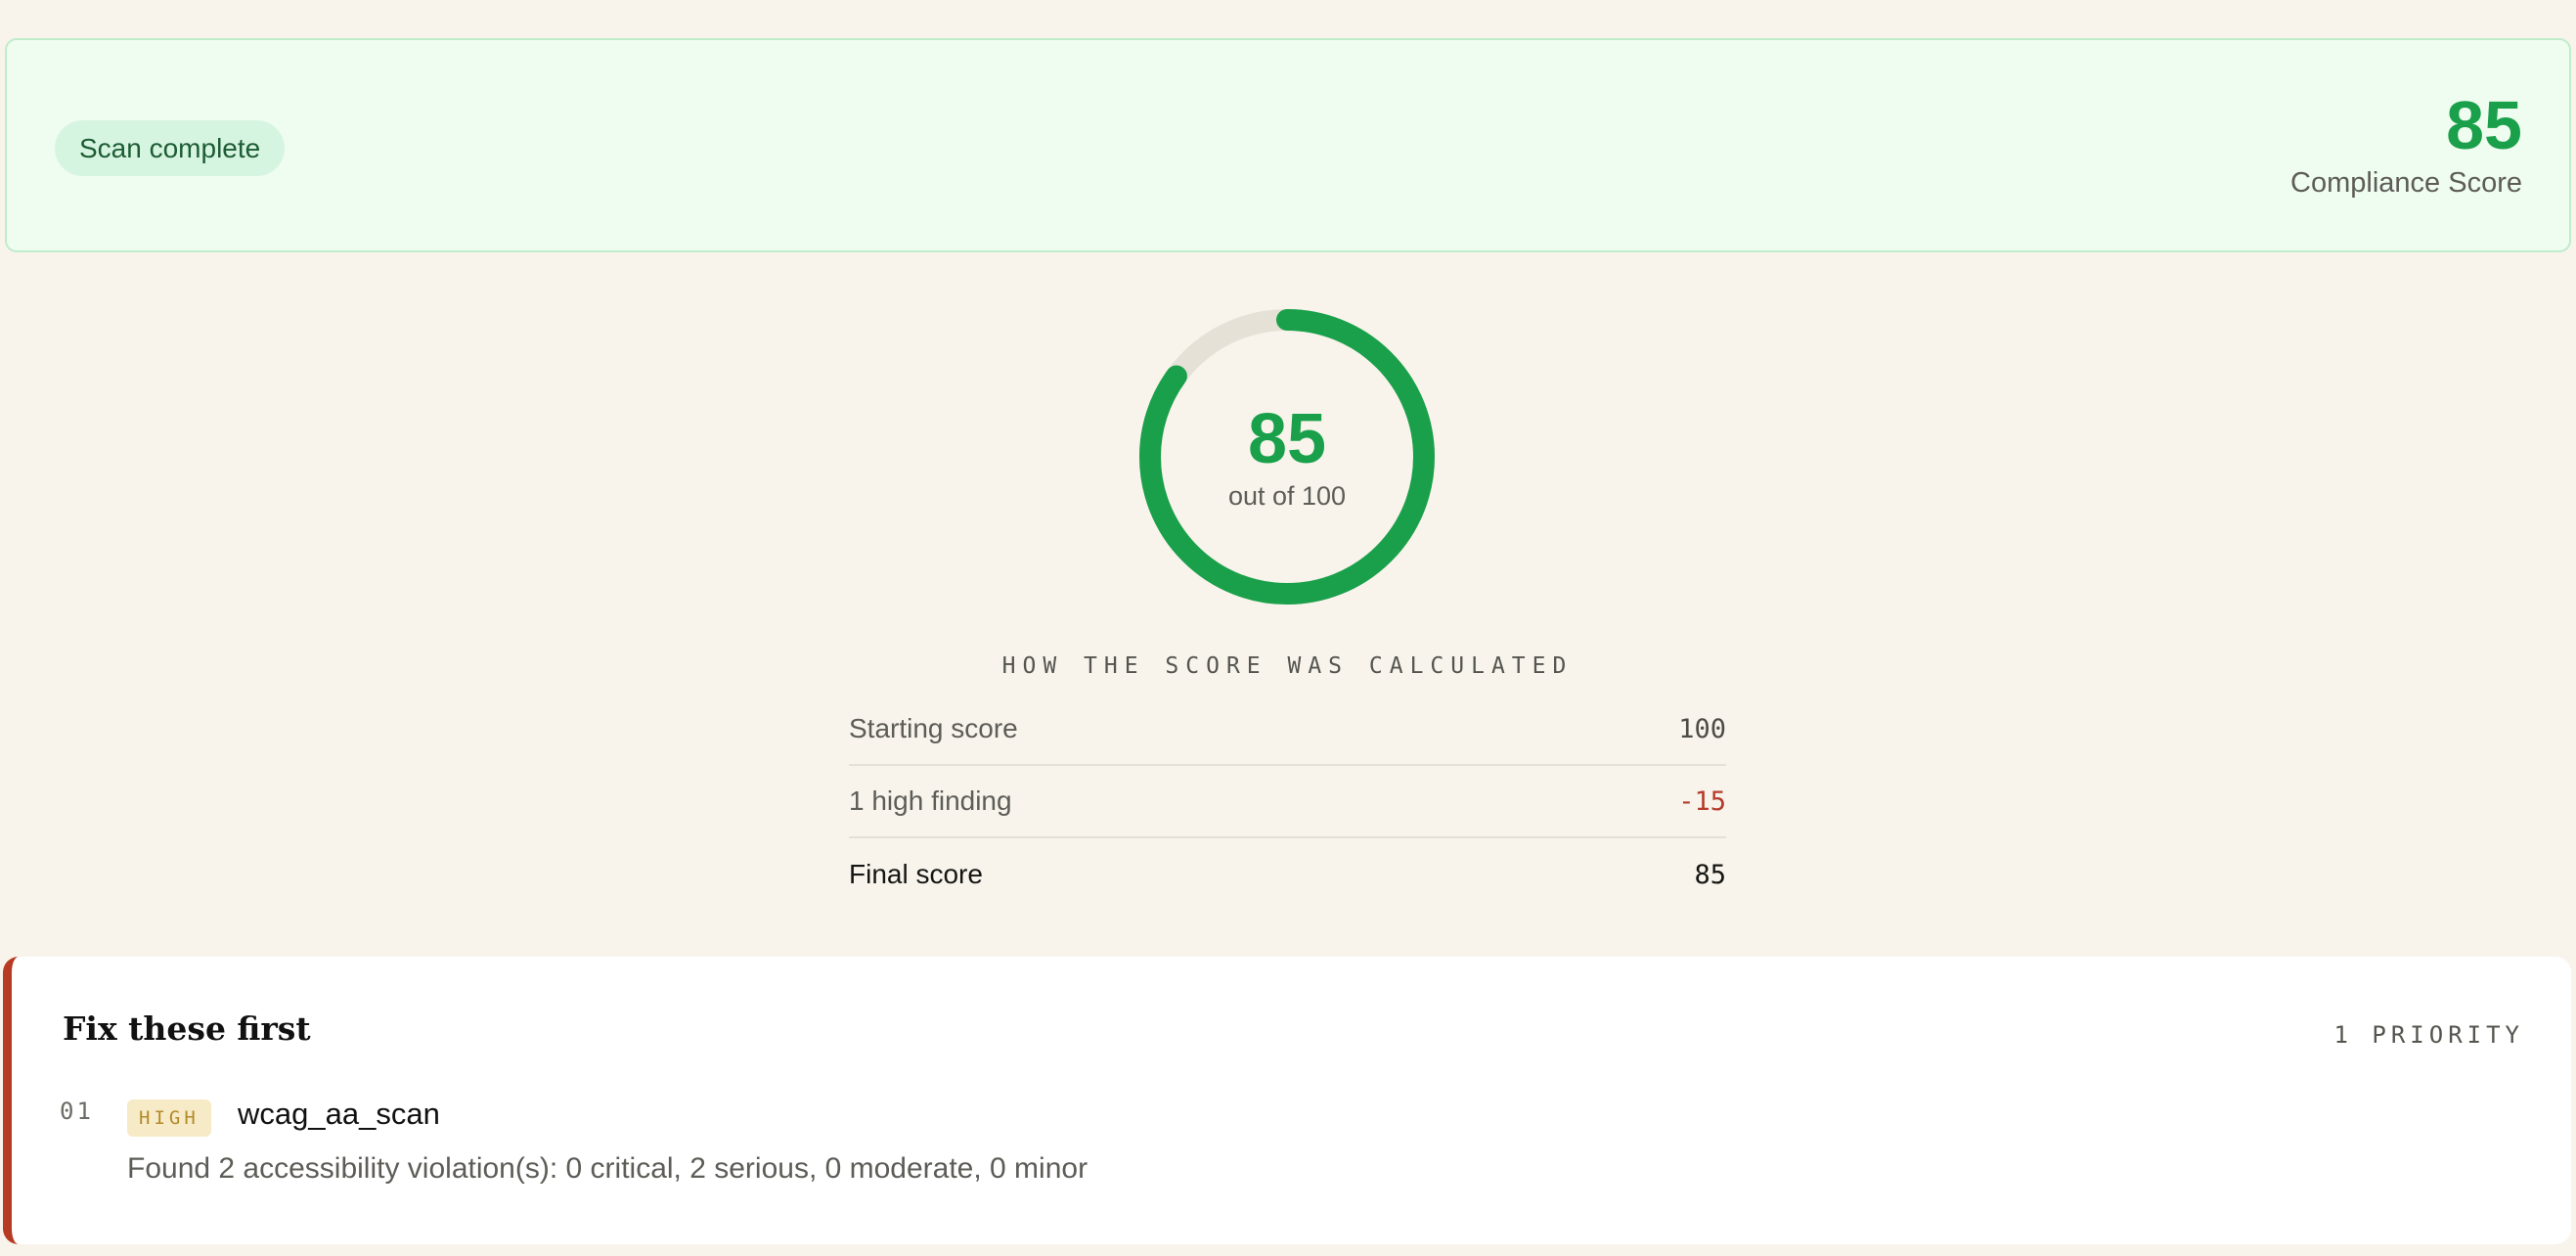 Image resolution: width=2576 pixels, height=1256 pixels. What do you see at coordinates (2406, 183) in the screenshot?
I see `compliance-score-label: Compliance Score` at bounding box center [2406, 183].